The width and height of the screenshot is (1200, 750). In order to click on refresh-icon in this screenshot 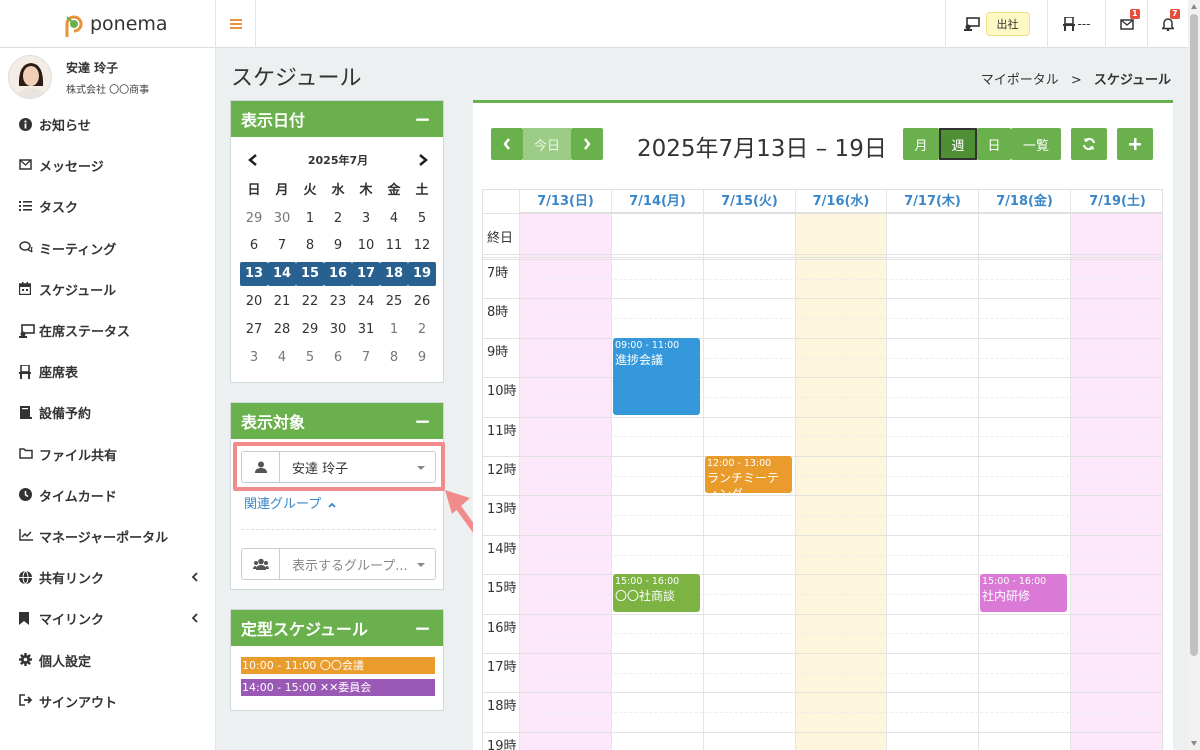, I will do `click(1089, 144)`.